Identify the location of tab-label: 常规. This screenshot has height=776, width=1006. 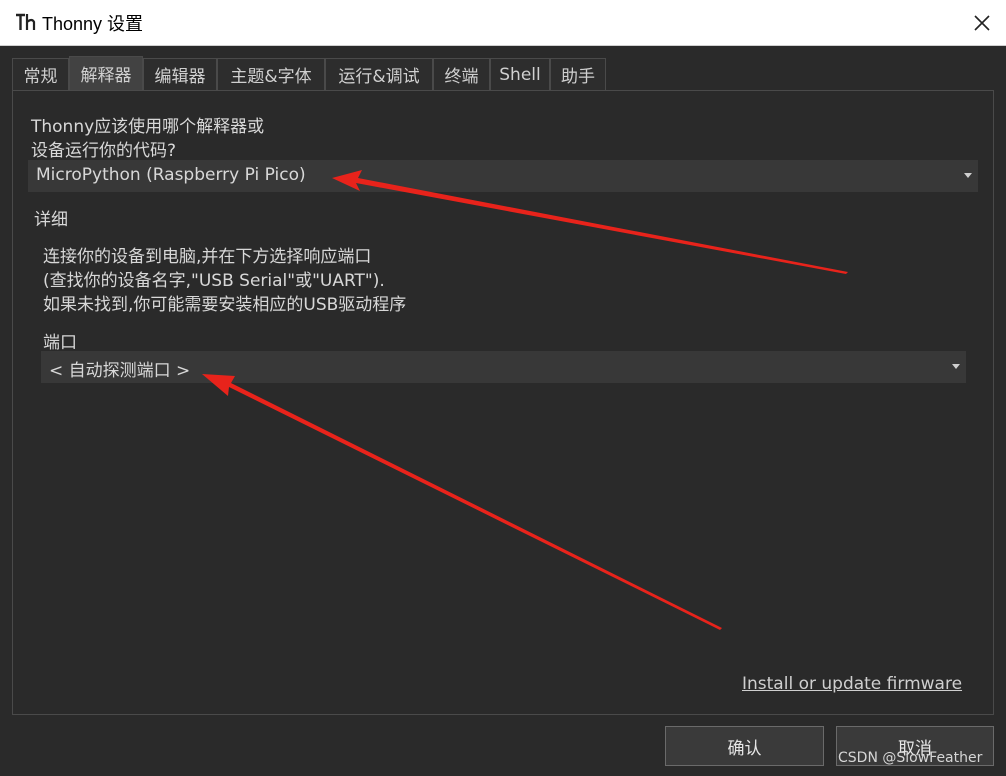
(40, 77).